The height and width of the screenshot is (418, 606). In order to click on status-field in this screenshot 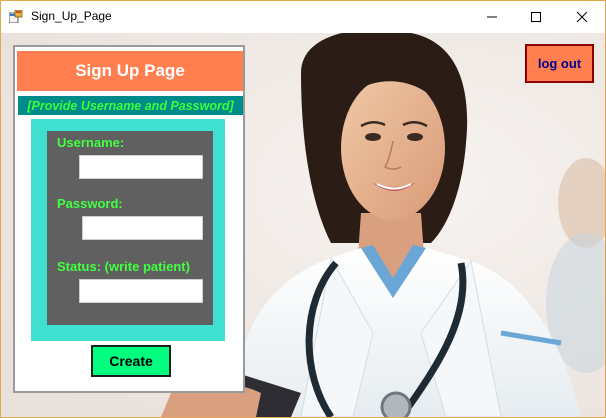, I will do `click(141, 291)`.